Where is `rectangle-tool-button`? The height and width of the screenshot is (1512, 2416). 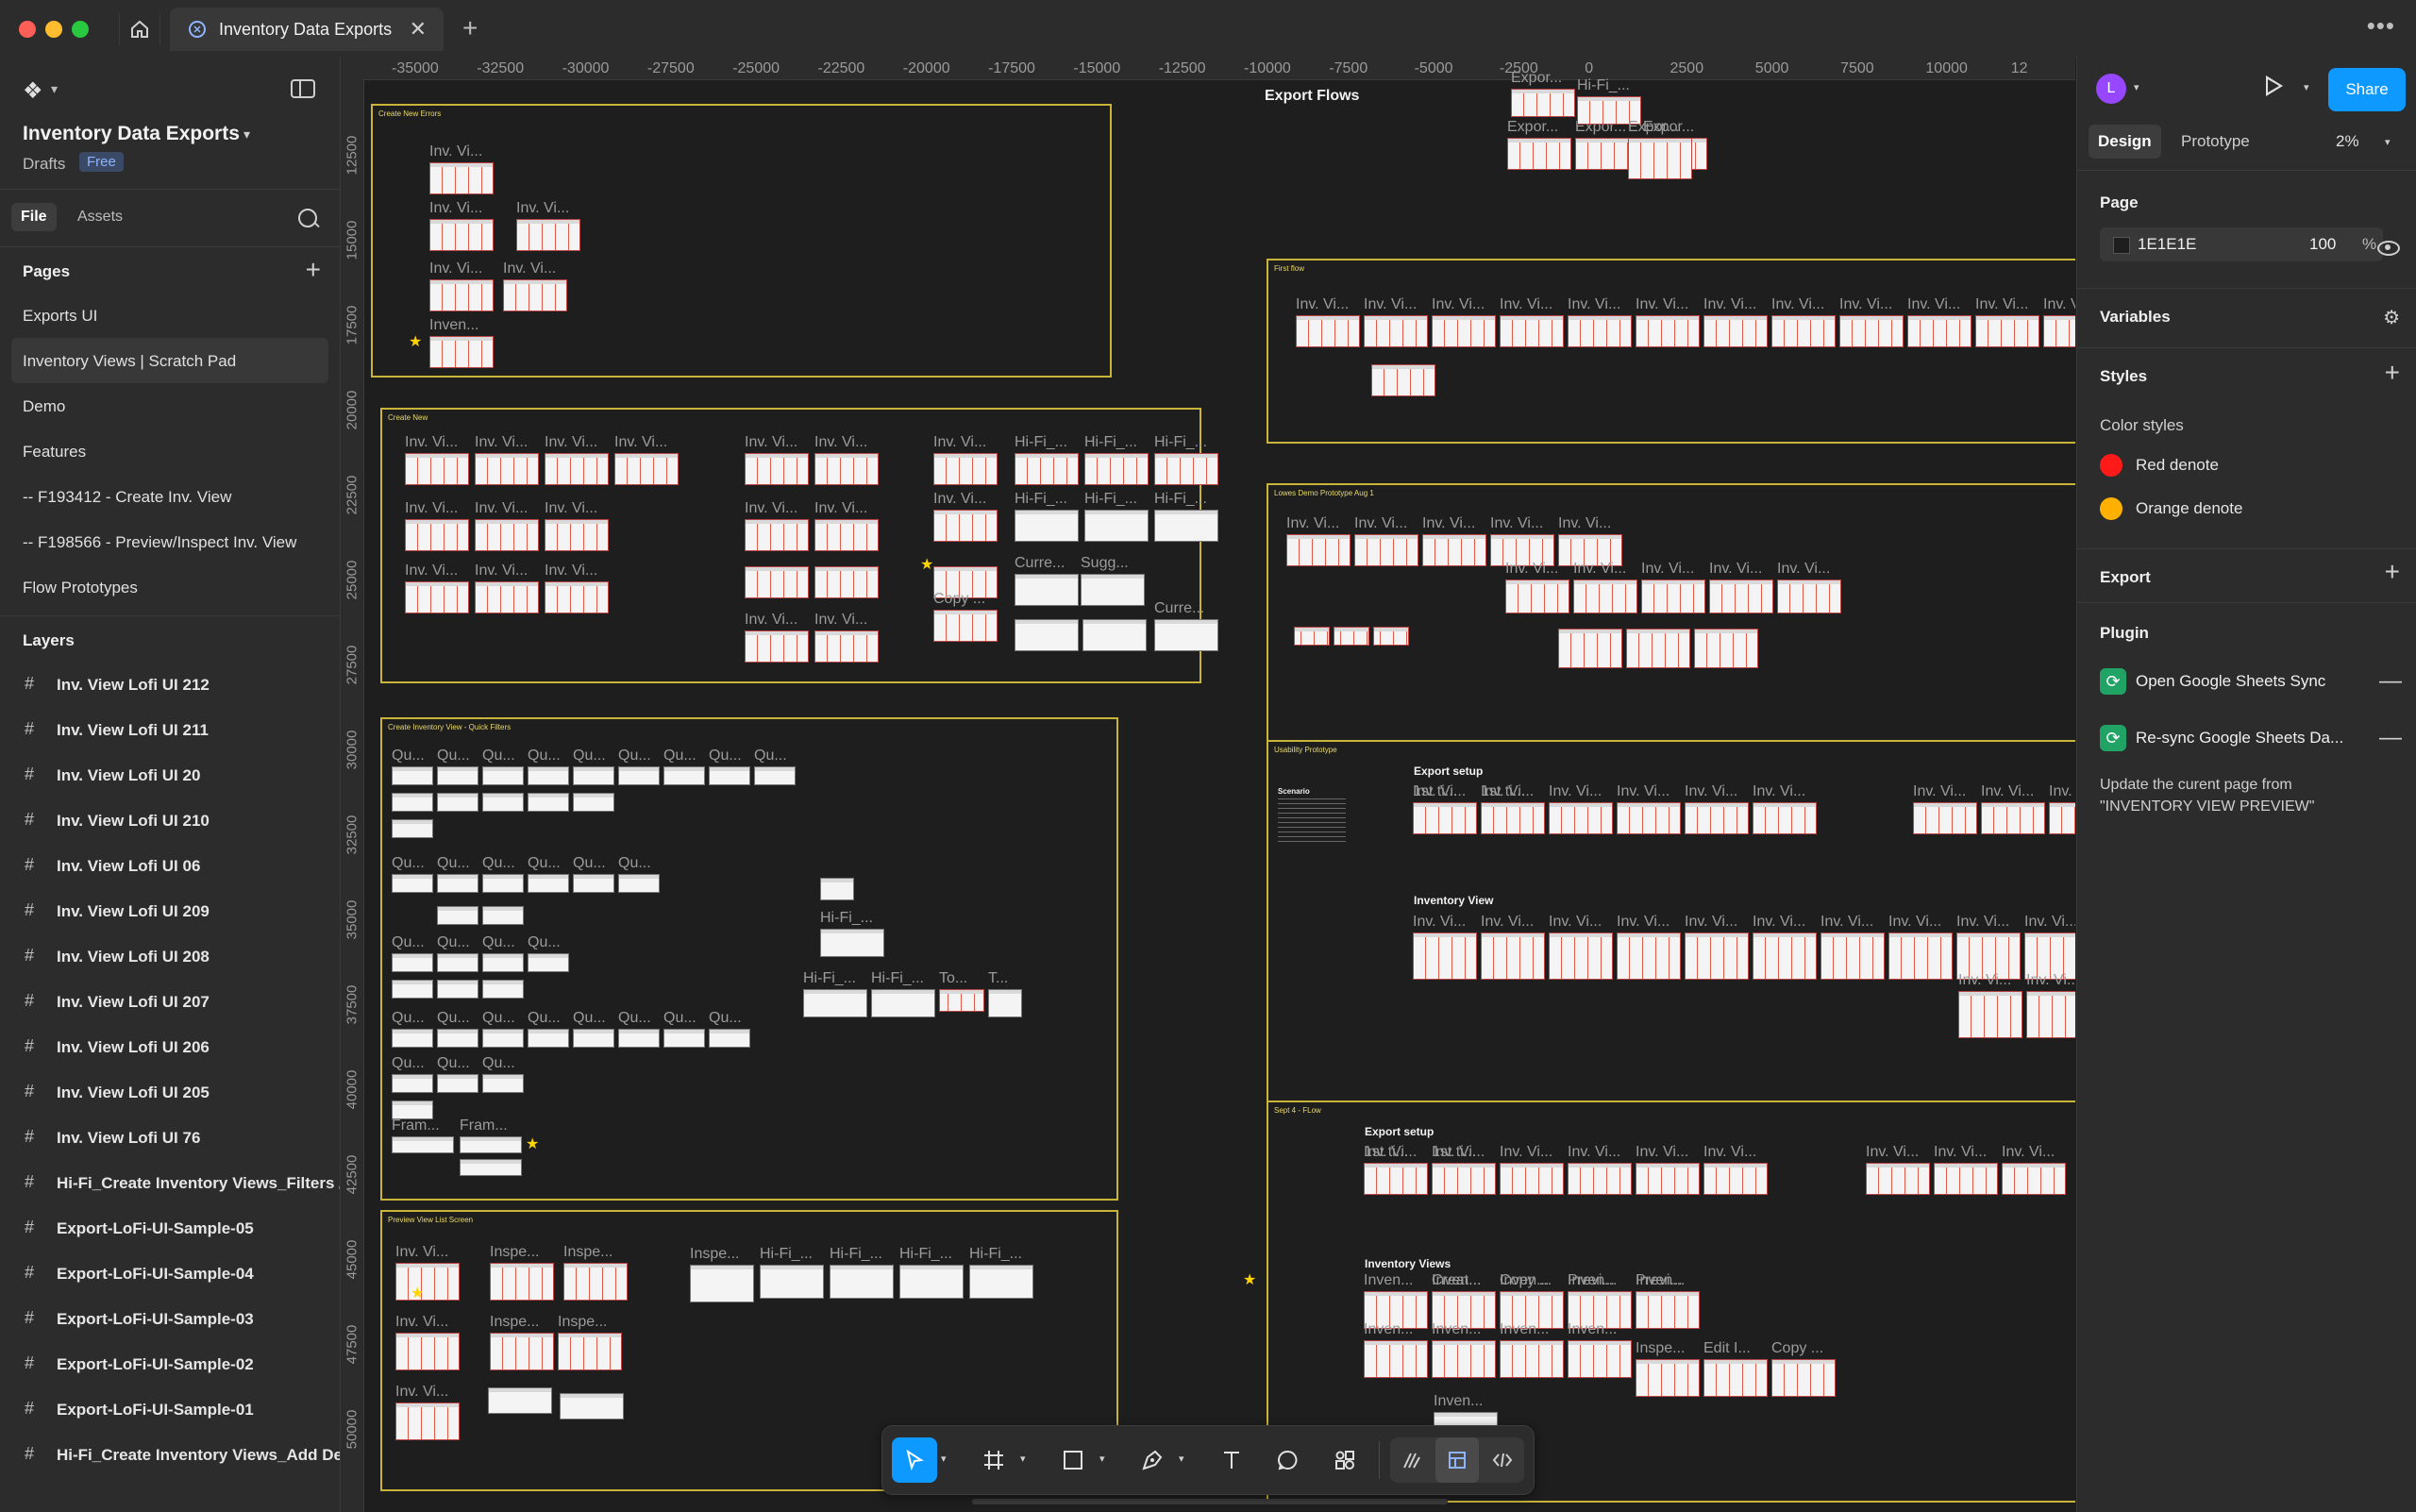
rectangle-tool-button is located at coordinates (1073, 1460).